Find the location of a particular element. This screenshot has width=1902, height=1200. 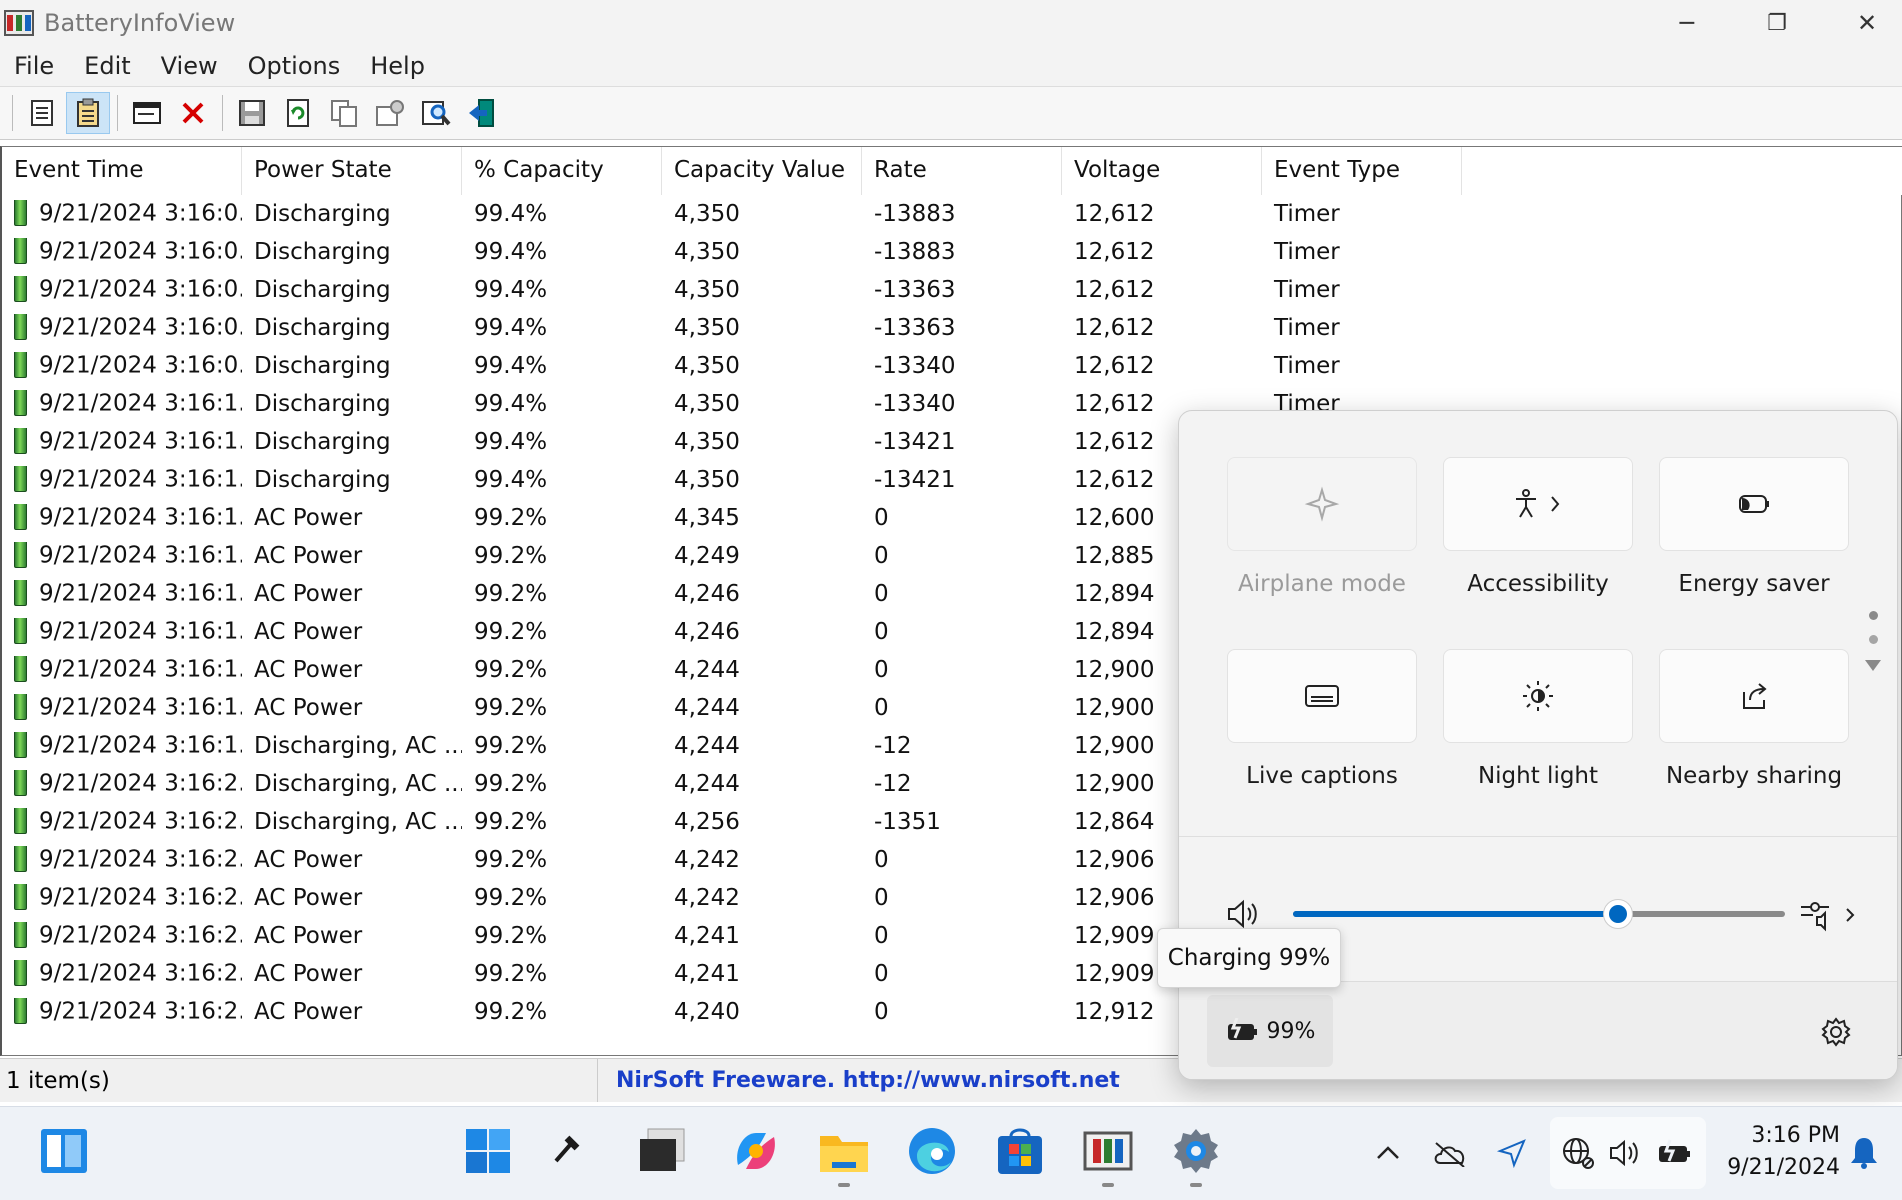

find-button is located at coordinates (436, 113).